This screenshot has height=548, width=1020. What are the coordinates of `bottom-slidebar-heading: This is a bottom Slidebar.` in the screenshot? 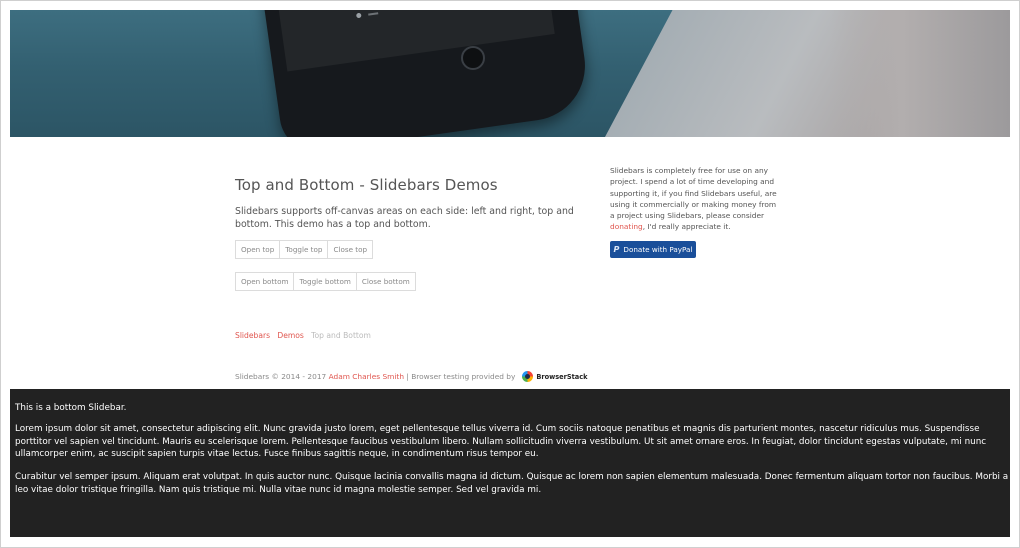 It's located at (71, 408).